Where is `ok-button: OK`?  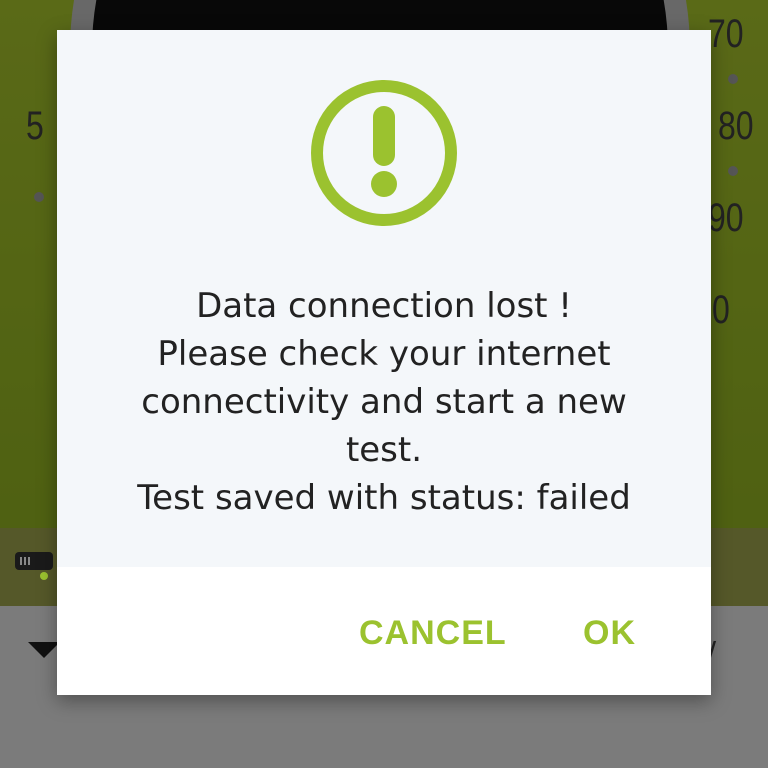 ok-button: OK is located at coordinates (609, 633).